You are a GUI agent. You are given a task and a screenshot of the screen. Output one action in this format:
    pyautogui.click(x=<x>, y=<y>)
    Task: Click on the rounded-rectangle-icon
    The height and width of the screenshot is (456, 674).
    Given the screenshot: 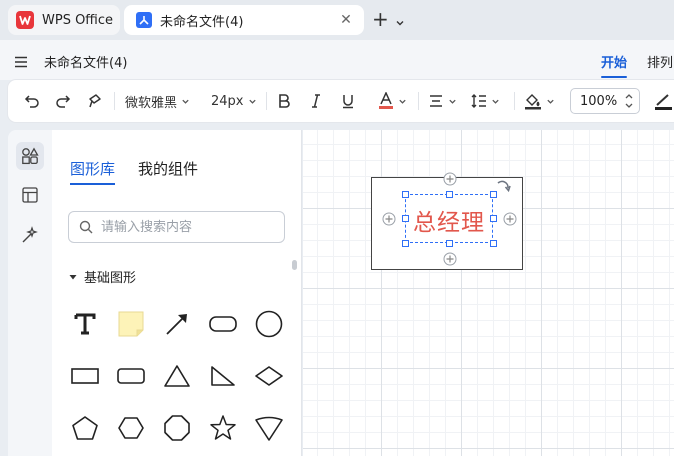 What is the action you would take?
    pyautogui.click(x=131, y=376)
    